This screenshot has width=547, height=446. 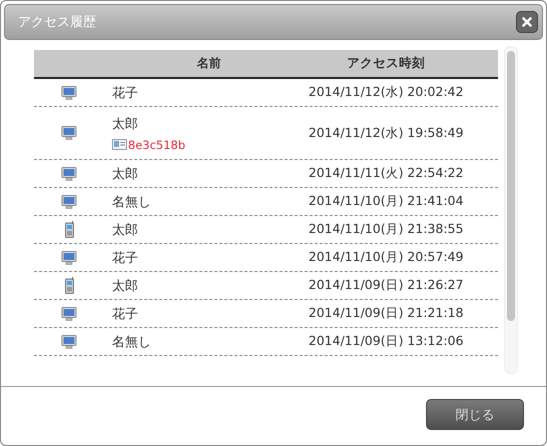 What do you see at coordinates (511, 210) in the screenshot?
I see `scrollbar` at bounding box center [511, 210].